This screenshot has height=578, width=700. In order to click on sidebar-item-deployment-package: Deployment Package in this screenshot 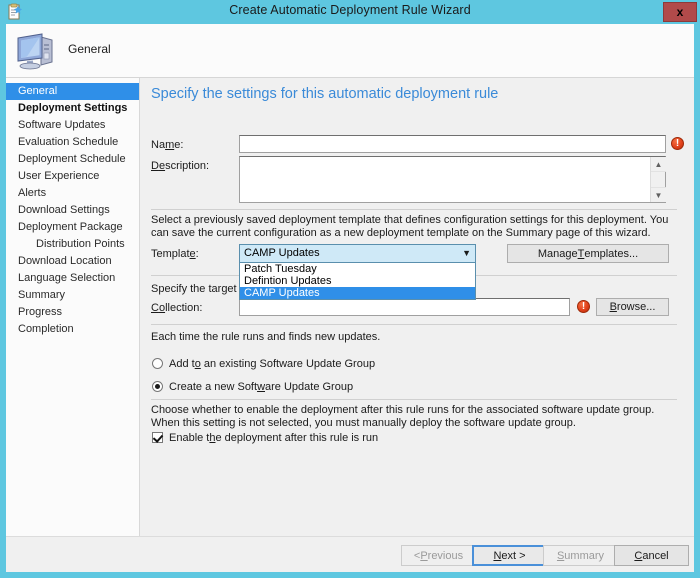, I will do `click(72, 227)`.